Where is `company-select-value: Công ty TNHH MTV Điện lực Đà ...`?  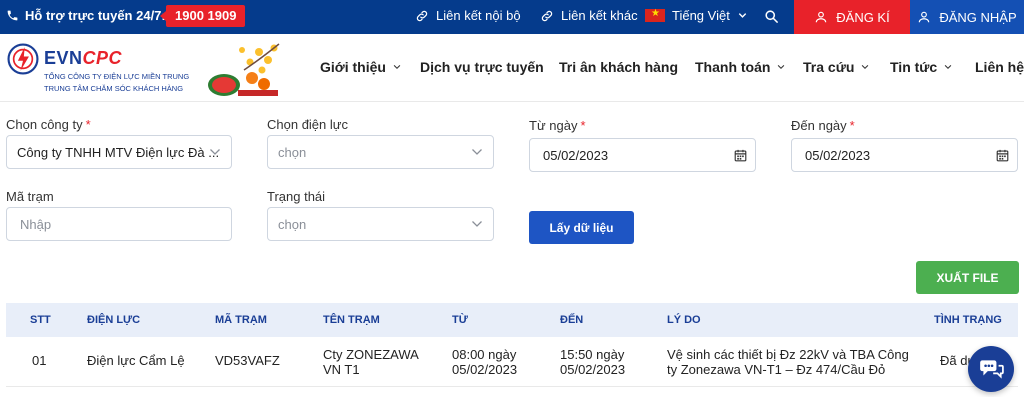 company-select-value: Công ty TNHH MTV Điện lực Đà ... is located at coordinates (118, 152).